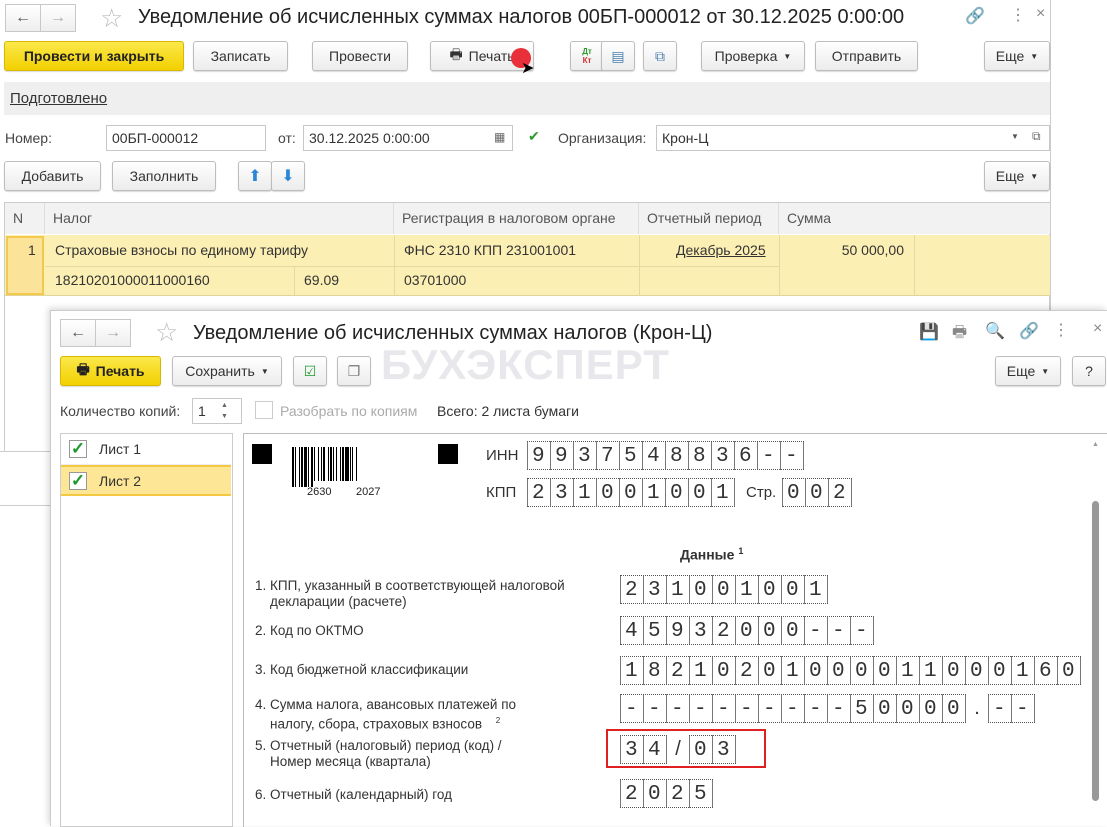  I want to click on scroll-up-icon: ▲, so click(1095, 444).